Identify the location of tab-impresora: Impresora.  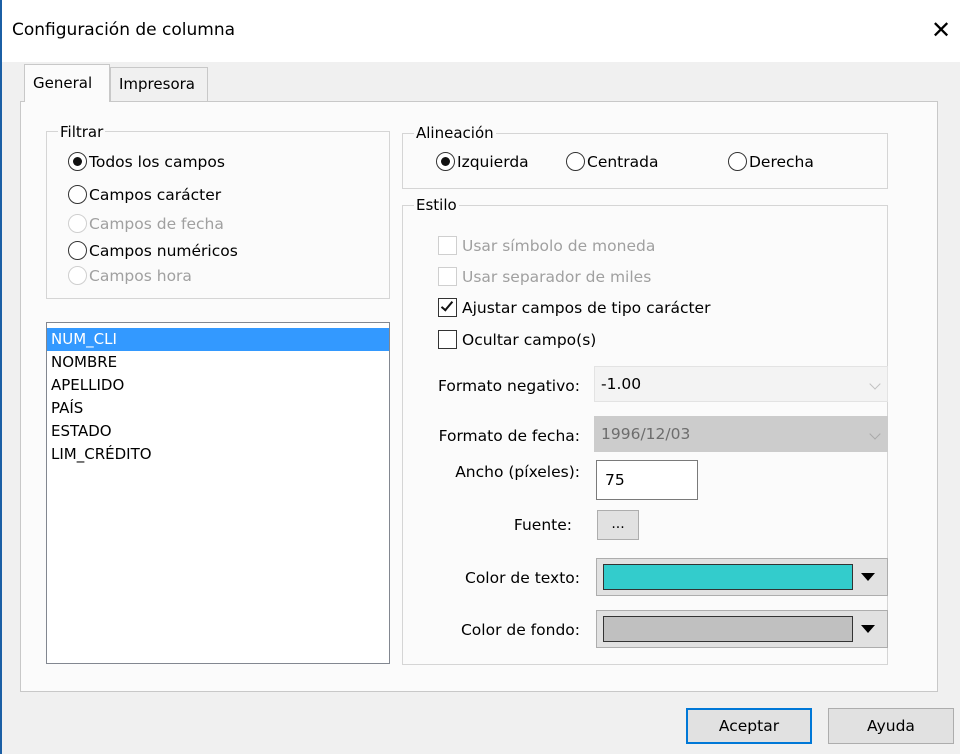
(159, 84).